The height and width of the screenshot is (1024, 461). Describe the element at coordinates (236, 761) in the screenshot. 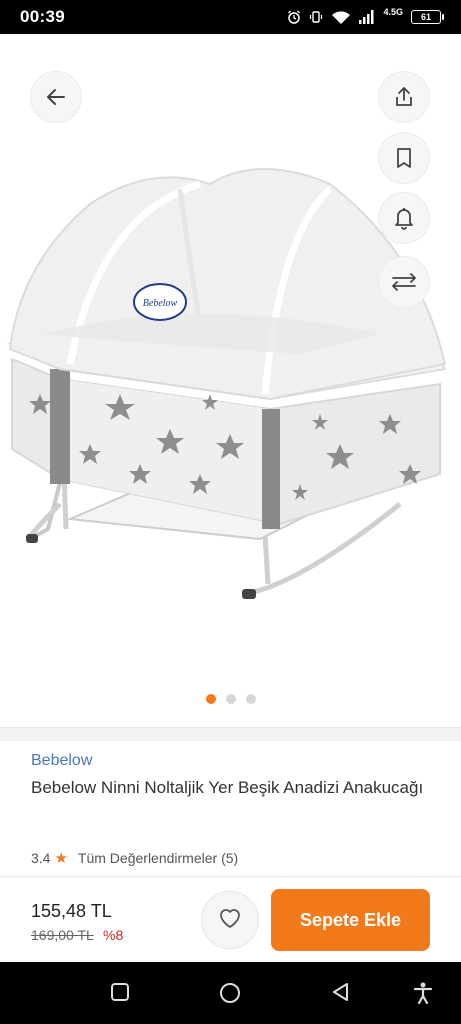

I see `brand-link: Bebelow` at that location.